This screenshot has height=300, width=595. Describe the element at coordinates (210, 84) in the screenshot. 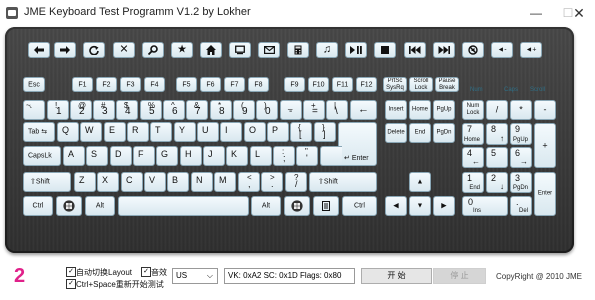

I see `key-f6: F6` at that location.